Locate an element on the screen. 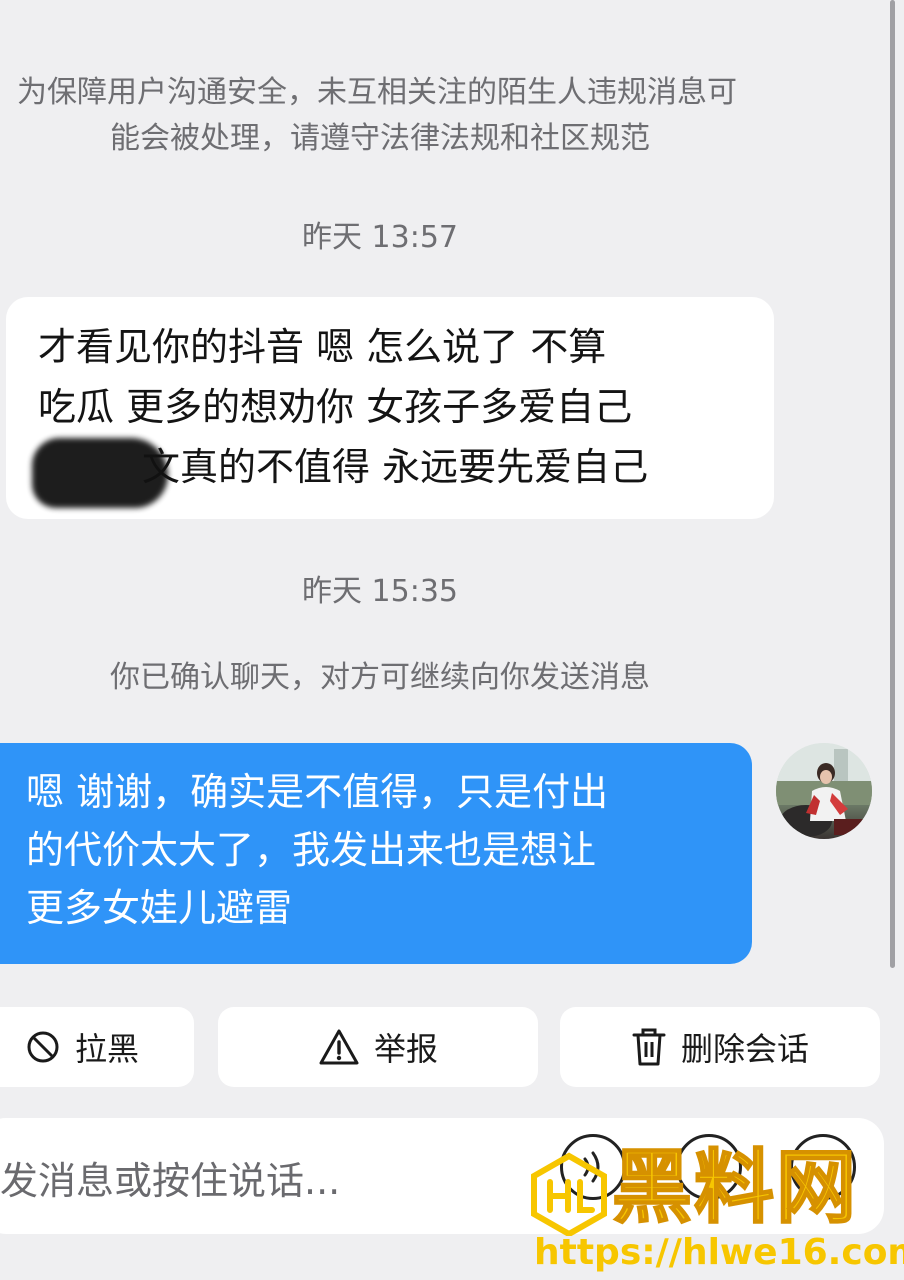  incoming-message-line-2: 吃瓜 更多的想劝你 女孩子多爱自己 is located at coordinates (335, 407).